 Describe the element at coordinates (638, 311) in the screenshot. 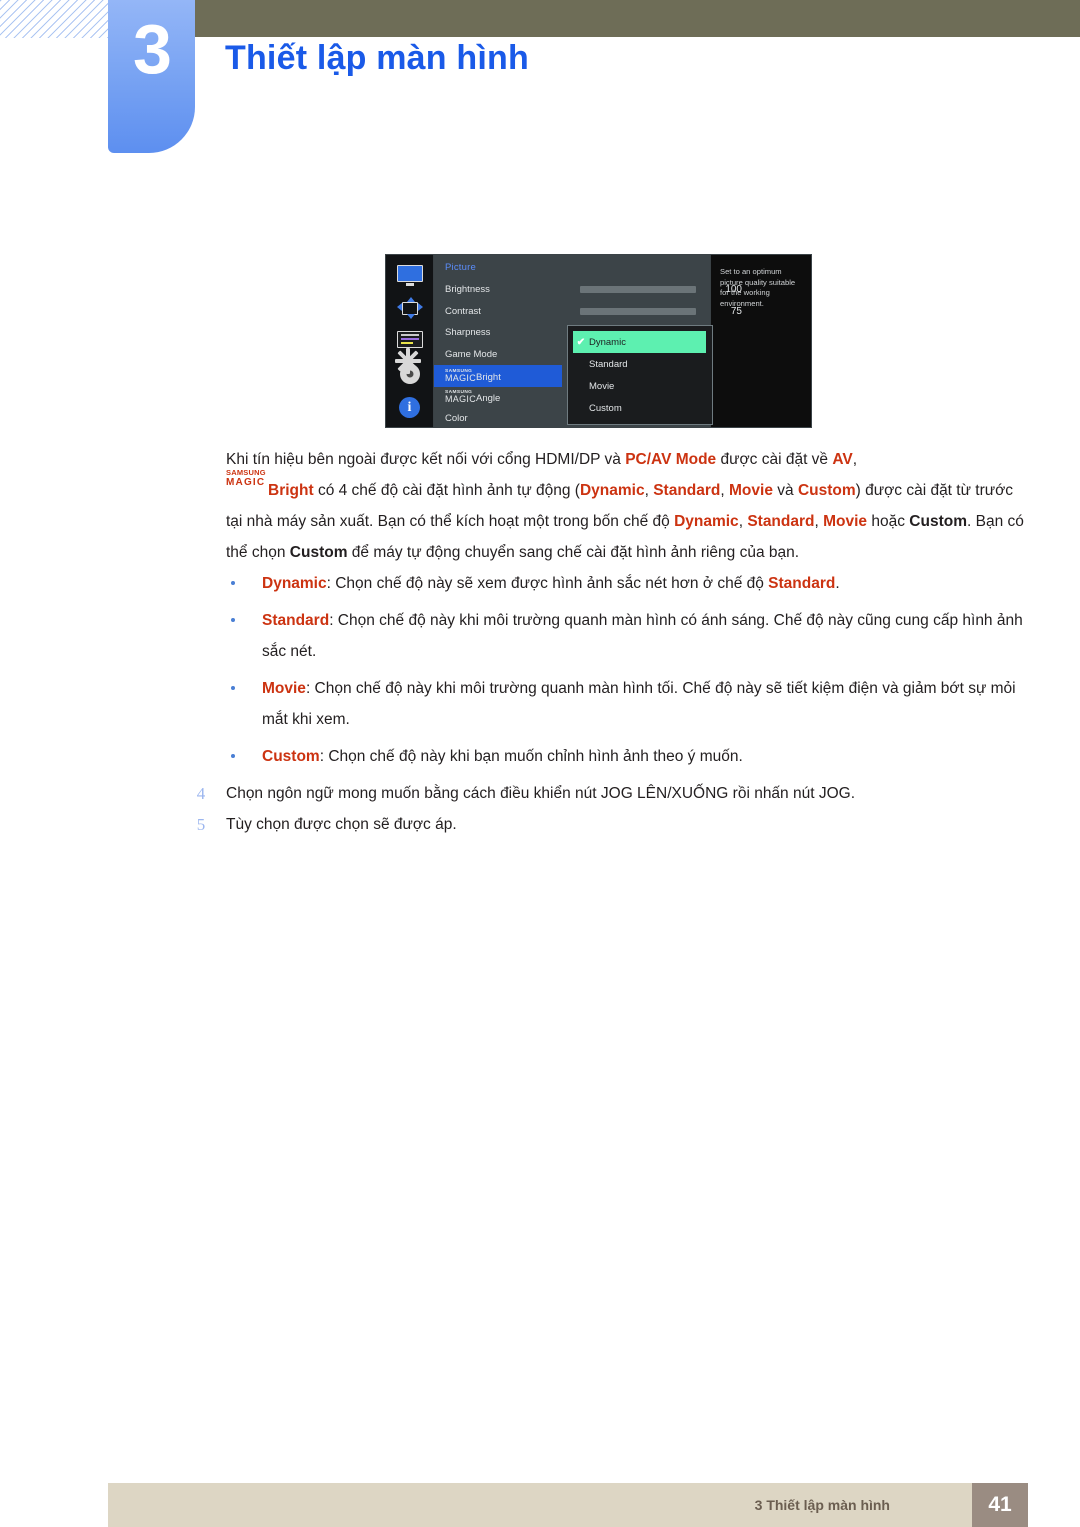

I see `contrast-slider` at that location.